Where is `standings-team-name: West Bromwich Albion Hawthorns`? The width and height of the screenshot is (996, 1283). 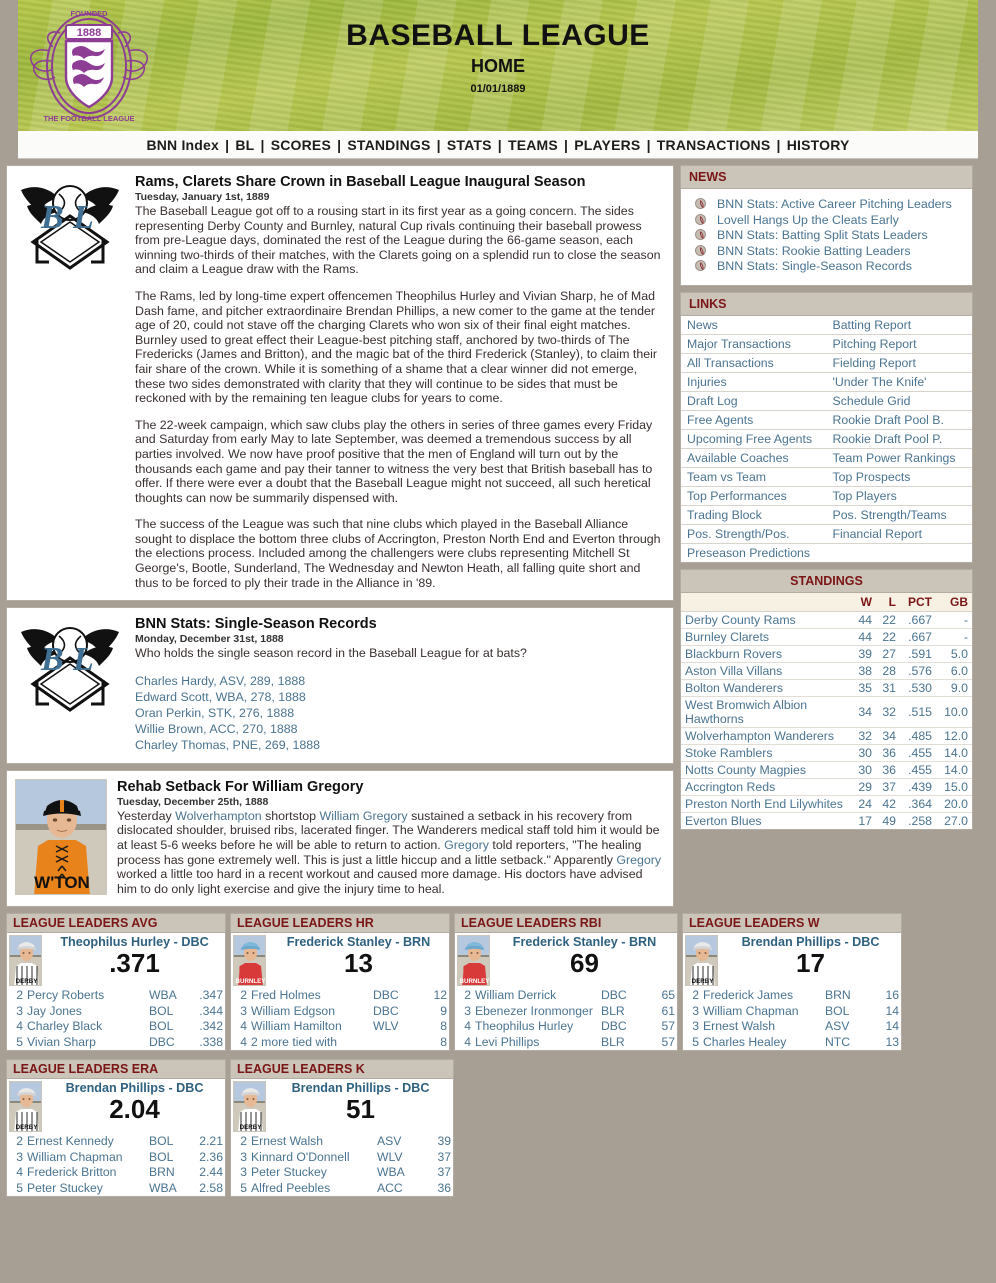 standings-team-name: West Bromwich Albion Hawthorns is located at coordinates (766, 712).